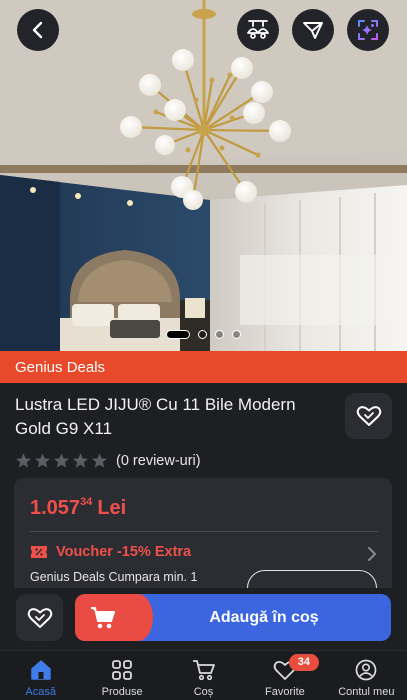 The width and height of the screenshot is (407, 700). I want to click on deal-banner-label: Genius Deals, so click(60, 367).